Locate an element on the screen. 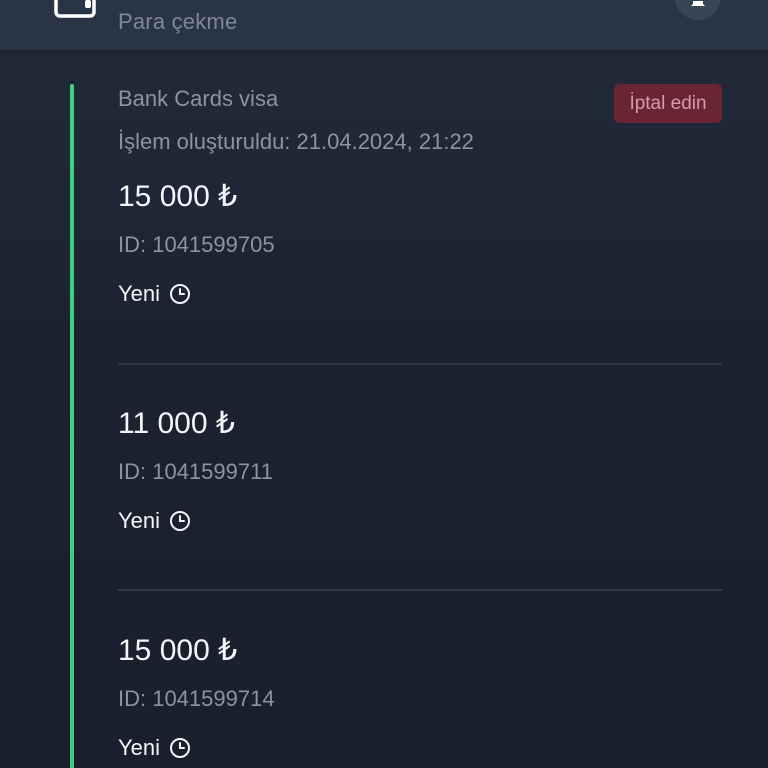 Image resolution: width=768 pixels, height=768 pixels. payment-method: Bank Cards visa is located at coordinates (198, 98).